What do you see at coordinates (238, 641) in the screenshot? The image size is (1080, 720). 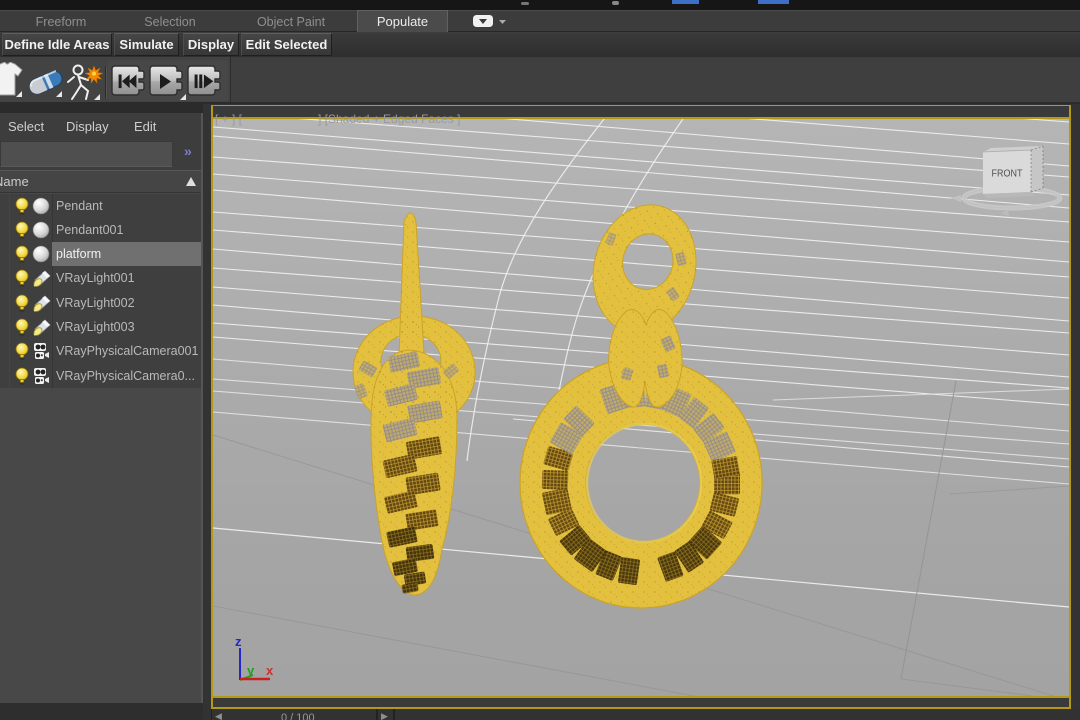 I see `svg-text: z` at bounding box center [238, 641].